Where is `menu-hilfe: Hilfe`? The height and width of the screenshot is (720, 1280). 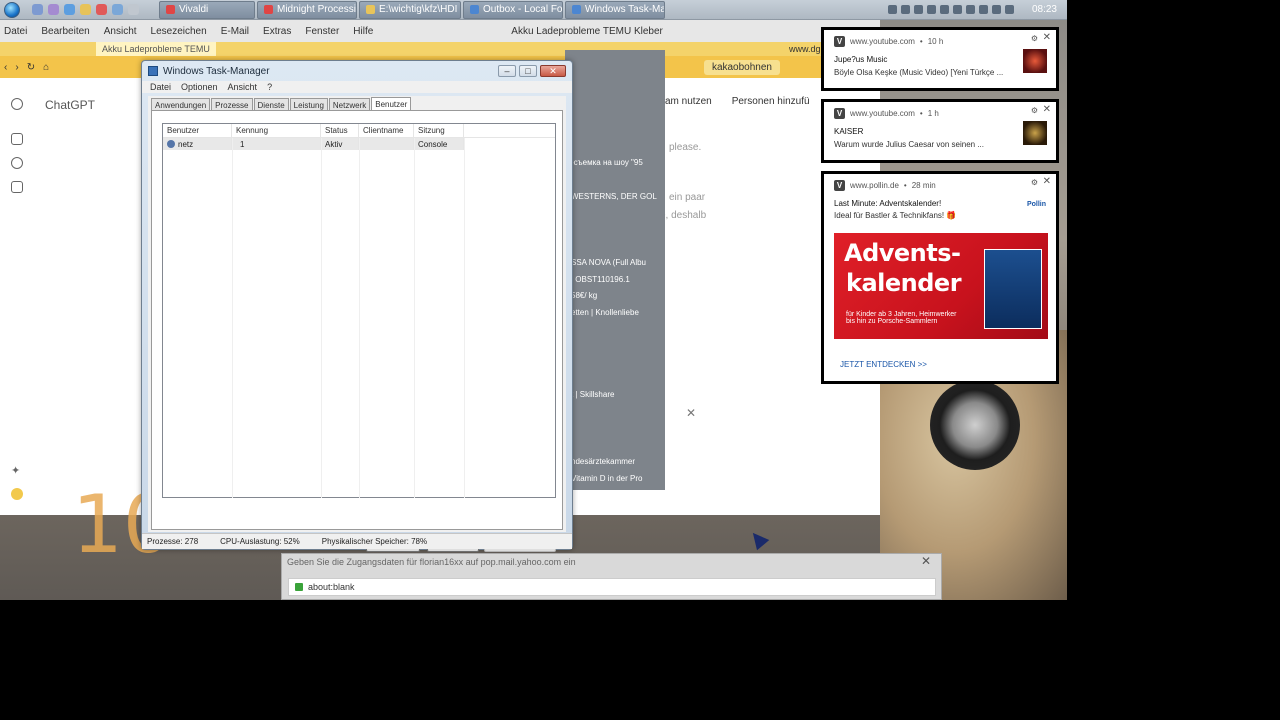 menu-hilfe: Hilfe is located at coordinates (363, 31).